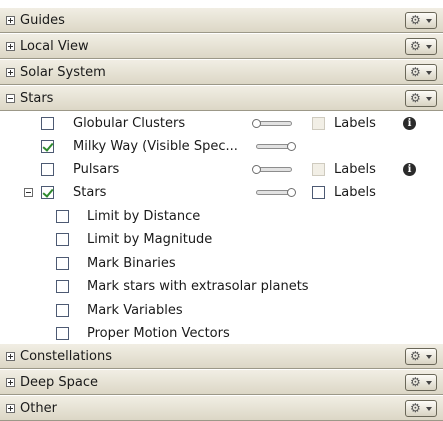 Image resolution: width=443 pixels, height=421 pixels. Describe the element at coordinates (221, 20) in the screenshot. I see `section-header-guides: Guides ⚙` at that location.